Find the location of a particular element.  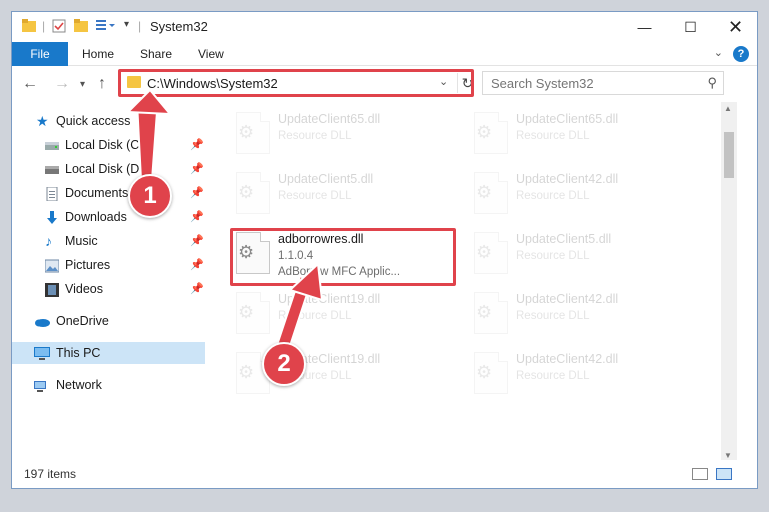

step-2-badge: 2 is located at coordinates (284, 364).